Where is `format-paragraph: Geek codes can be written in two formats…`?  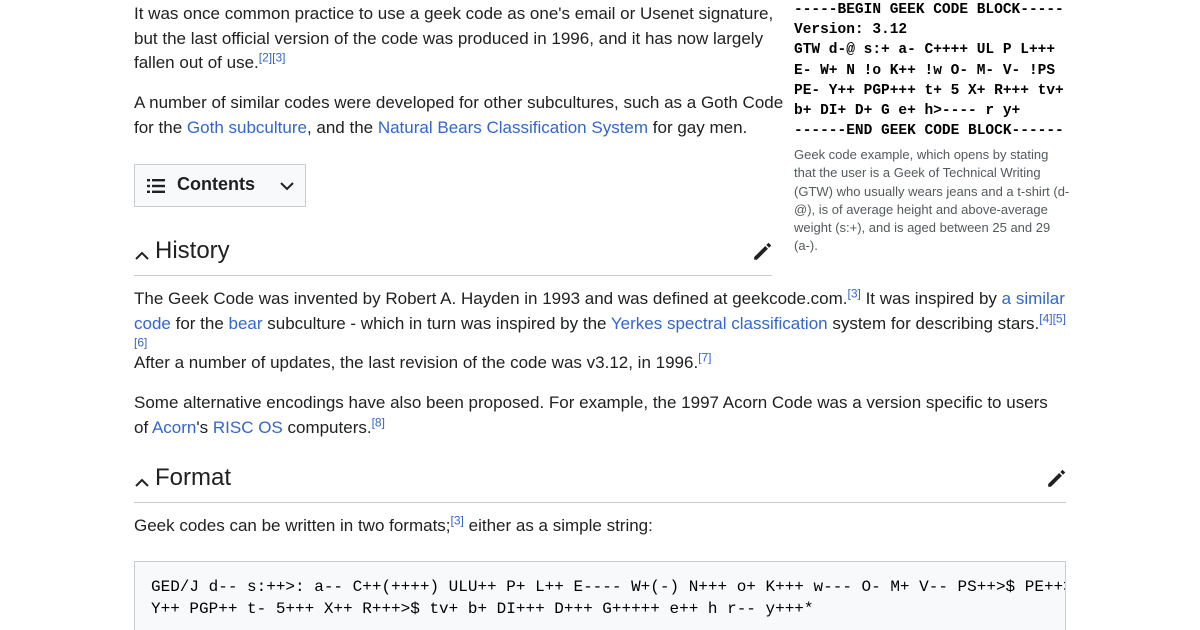
format-paragraph: Geek codes can be written in two formats… is located at coordinates (393, 524).